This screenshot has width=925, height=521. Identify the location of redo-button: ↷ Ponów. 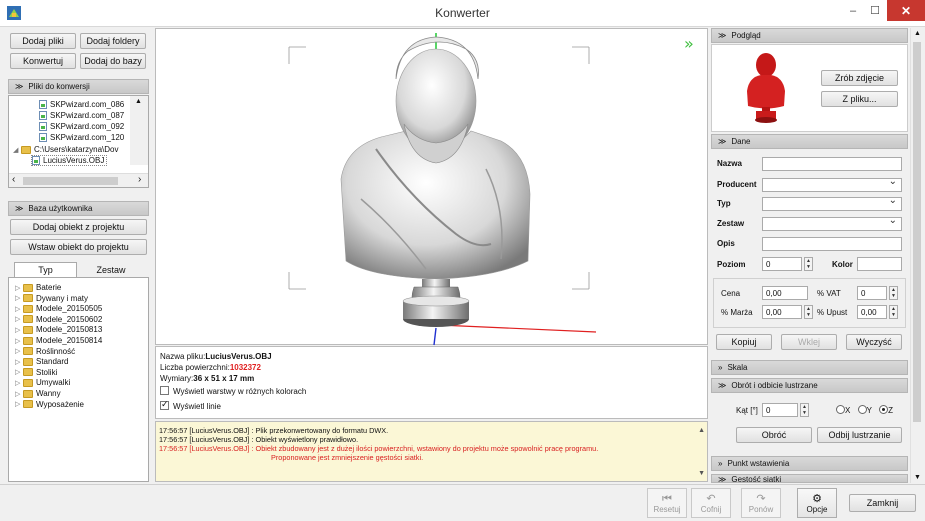
(761, 503).